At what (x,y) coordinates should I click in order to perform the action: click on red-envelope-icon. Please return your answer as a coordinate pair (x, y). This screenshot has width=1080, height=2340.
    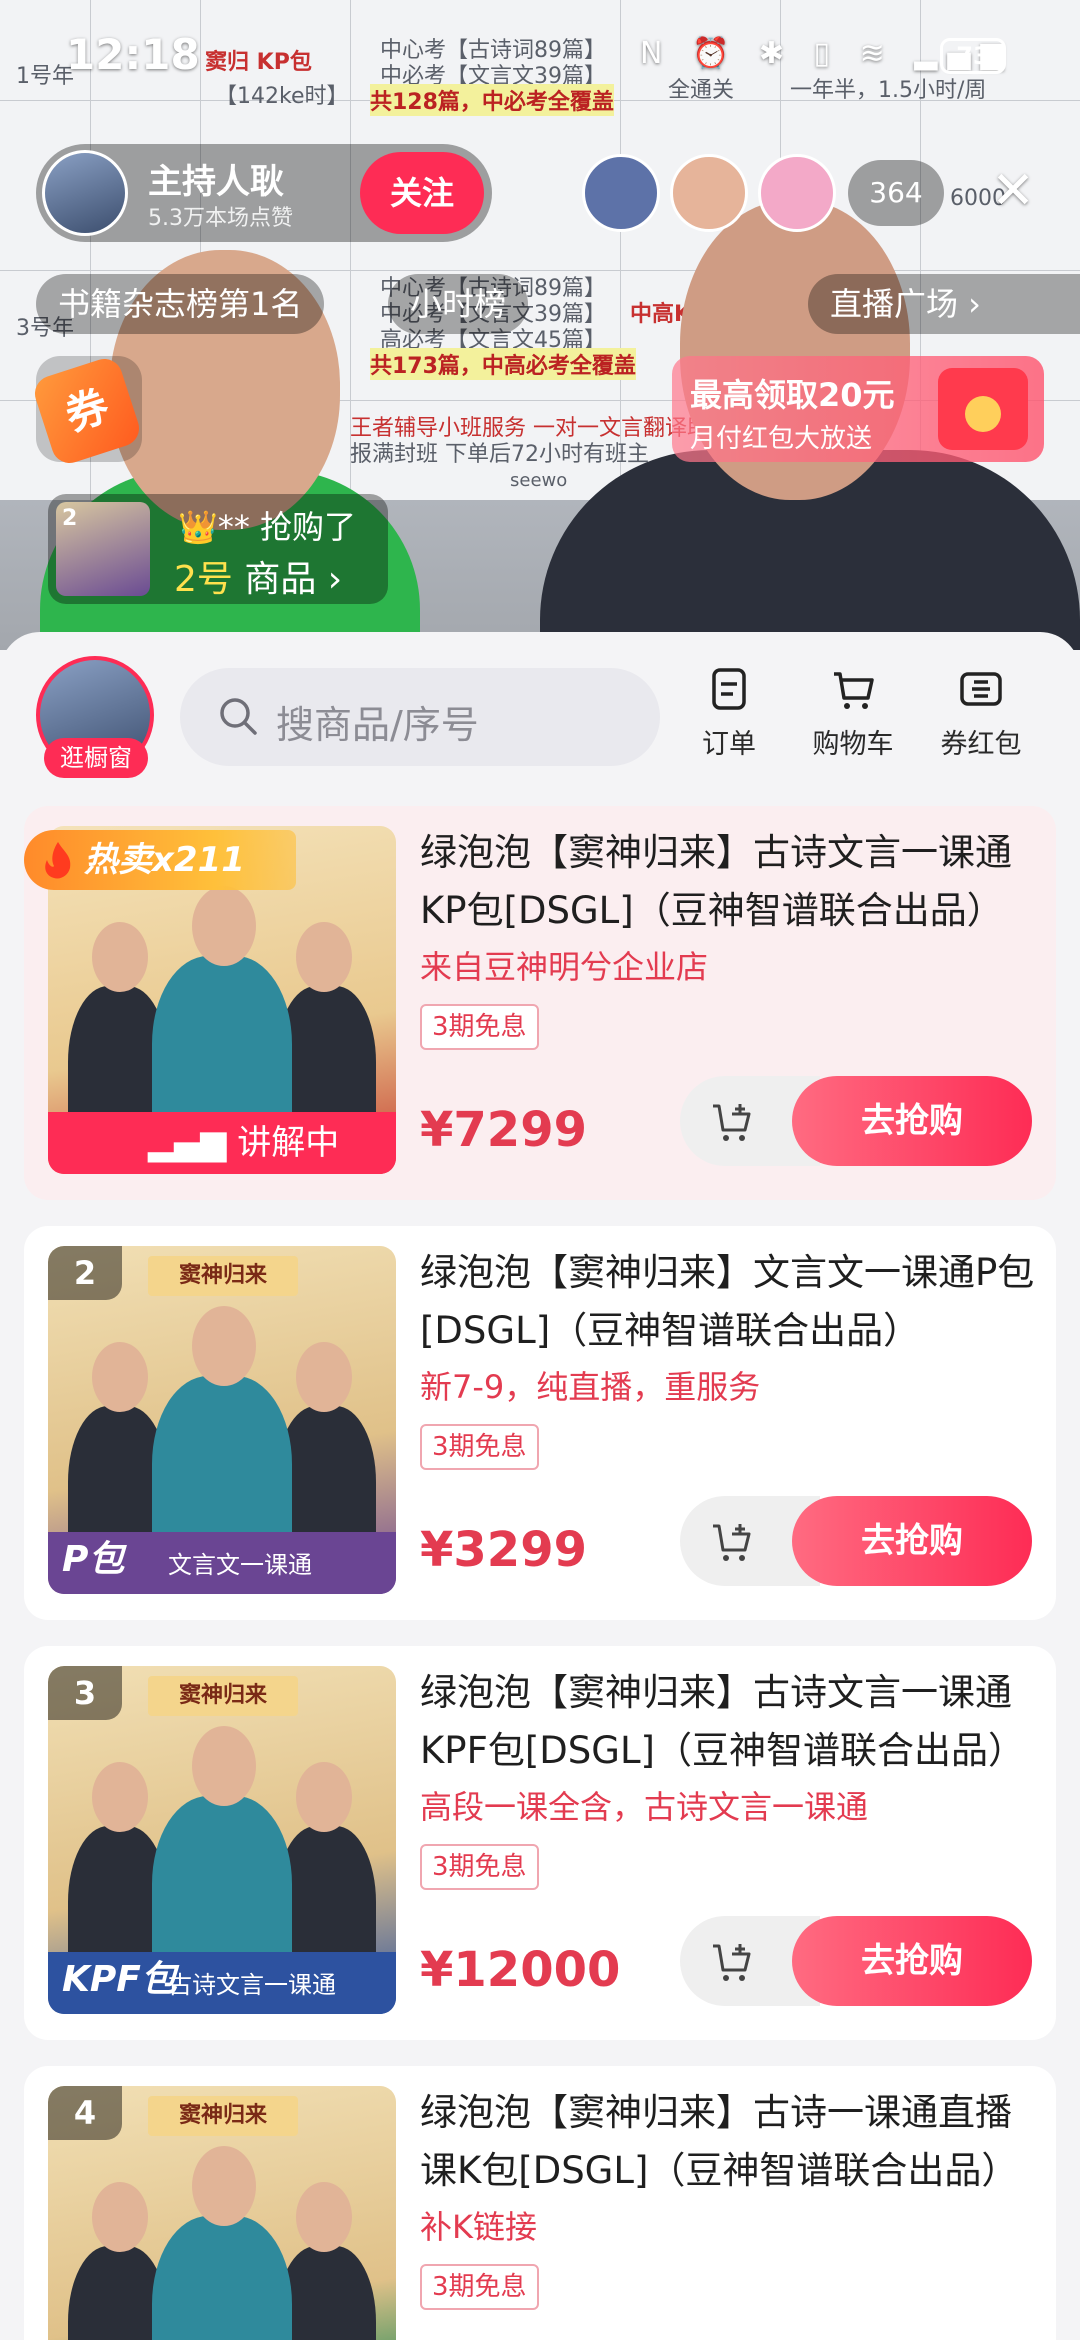
    Looking at the image, I should click on (983, 409).